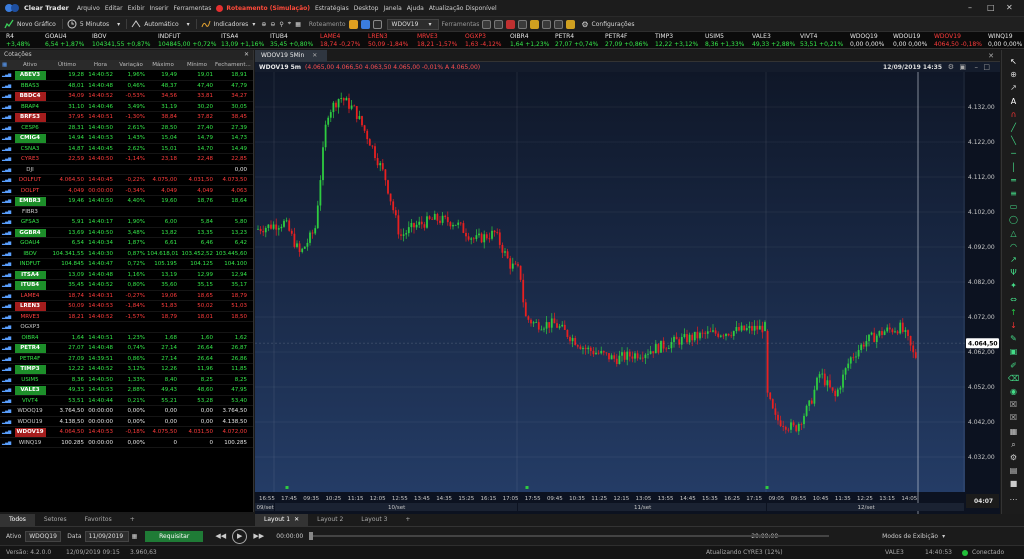  What do you see at coordinates (991, 7) in the screenshot?
I see `maximize-icon: □` at bounding box center [991, 7].